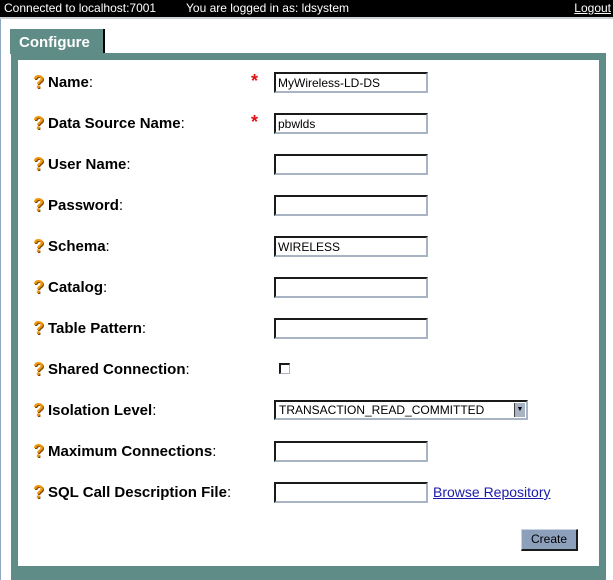  Describe the element at coordinates (80, 8) in the screenshot. I see `connection-status: Connected to localhost:7001` at that location.